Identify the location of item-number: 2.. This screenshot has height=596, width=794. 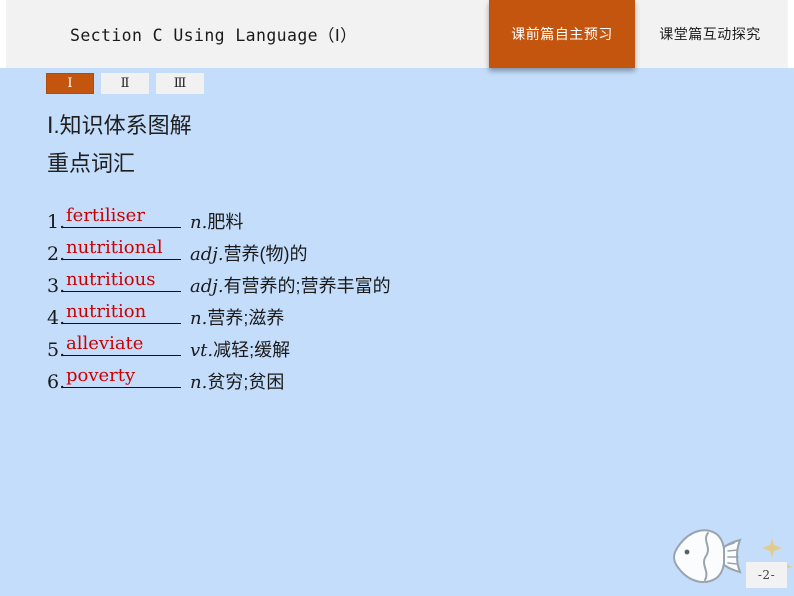
(56, 254).